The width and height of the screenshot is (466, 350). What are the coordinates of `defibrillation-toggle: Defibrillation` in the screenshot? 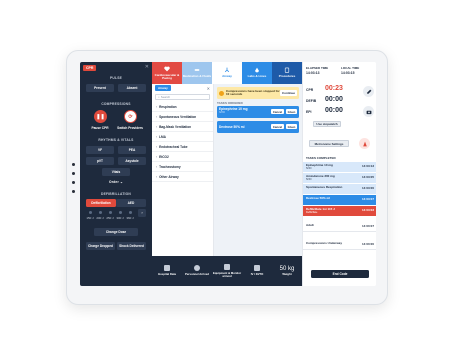 It's located at (101, 203).